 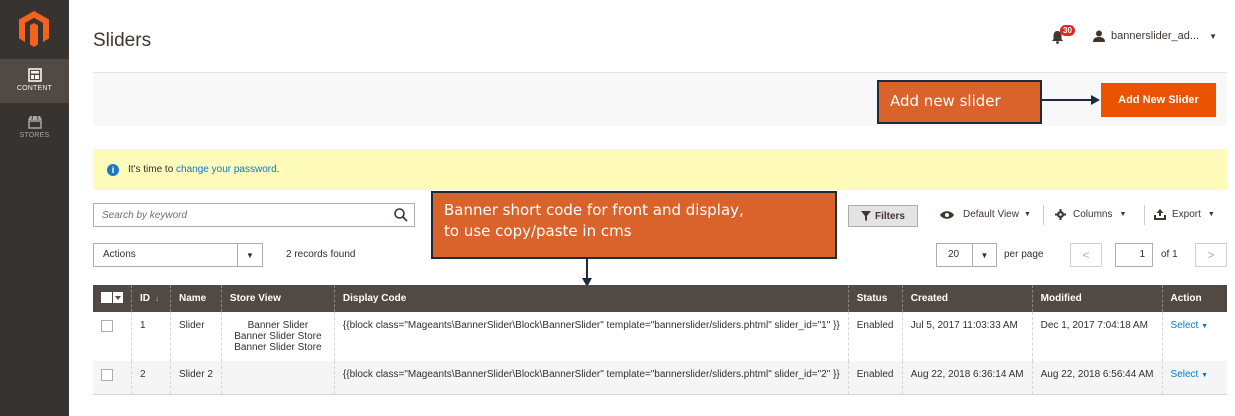 I want to click on notifications-badge: 30, so click(x=1067, y=30).